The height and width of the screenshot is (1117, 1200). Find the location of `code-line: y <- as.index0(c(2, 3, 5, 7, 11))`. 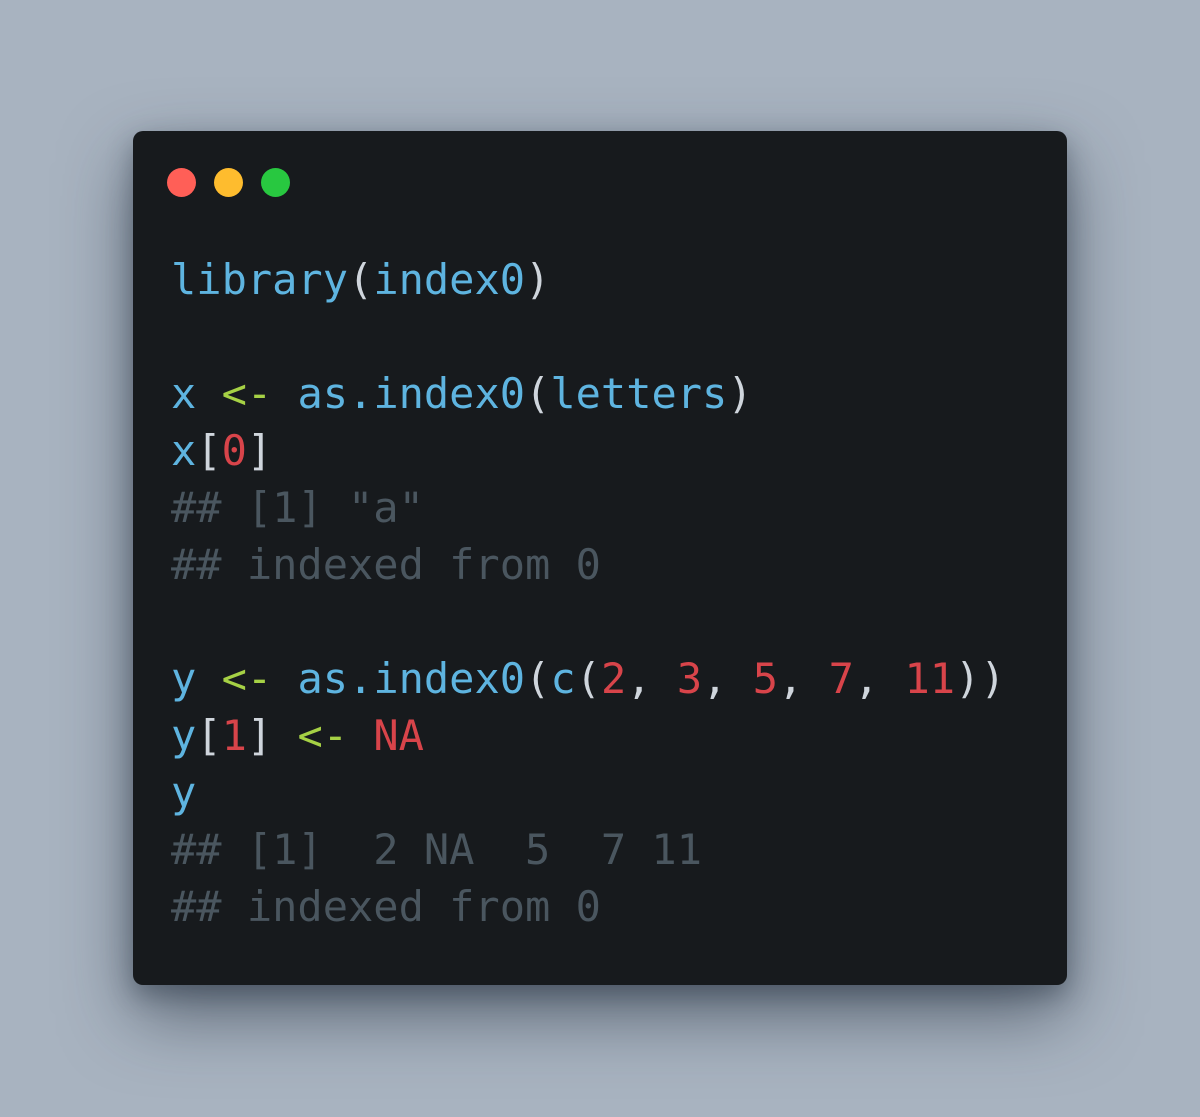

code-line: y <- as.index0(c(2, 3, 5, 7, 11)) is located at coordinates (588, 678).